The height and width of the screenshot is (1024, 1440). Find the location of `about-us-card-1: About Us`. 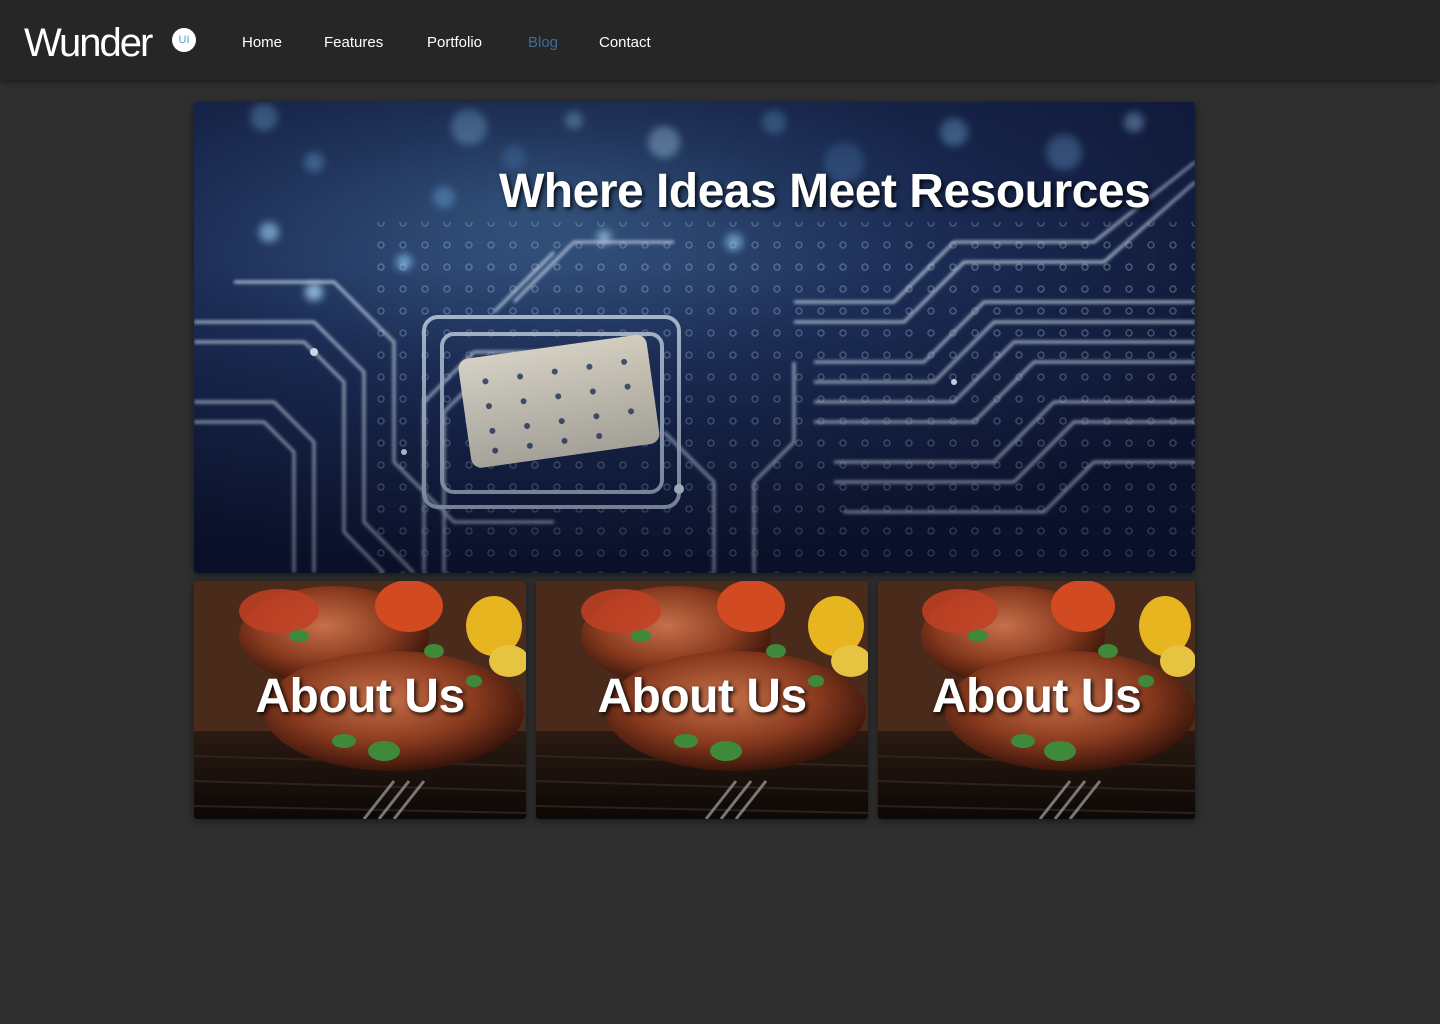

about-us-card-1: About Us is located at coordinates (360, 700).